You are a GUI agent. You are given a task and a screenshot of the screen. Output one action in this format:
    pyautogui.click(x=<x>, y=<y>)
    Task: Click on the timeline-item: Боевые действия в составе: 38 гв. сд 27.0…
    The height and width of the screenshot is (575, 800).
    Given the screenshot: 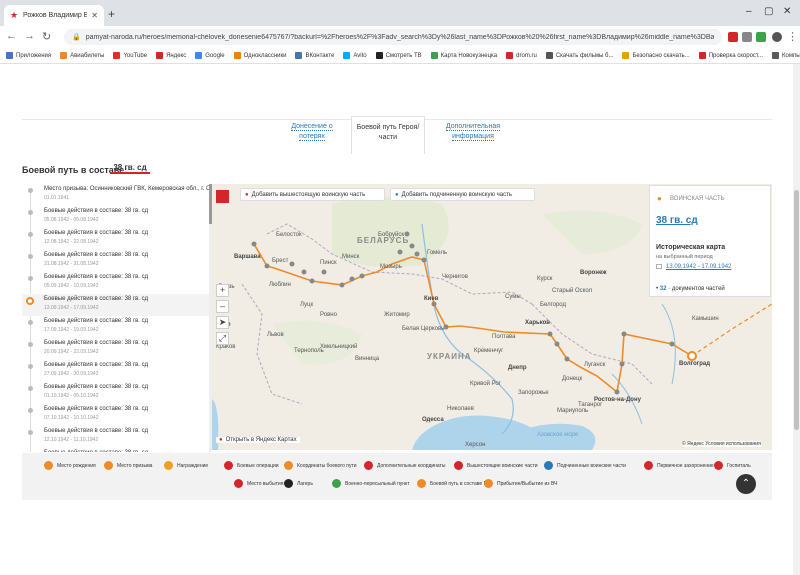 What is the action you would take?
    pyautogui.click(x=117, y=371)
    